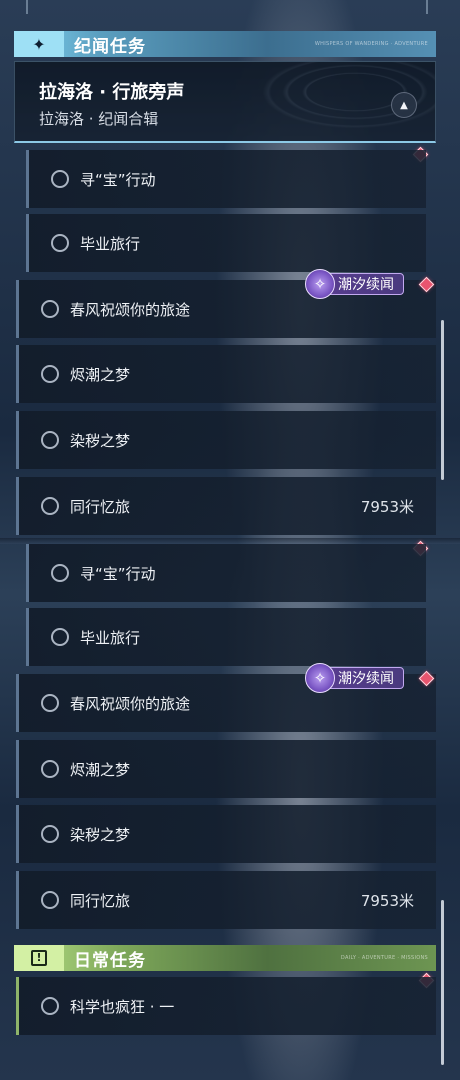 Image resolution: width=460 pixels, height=1080 pixels. What do you see at coordinates (122, 1006) in the screenshot?
I see `quest-label: 科学也疯狂 · 一` at bounding box center [122, 1006].